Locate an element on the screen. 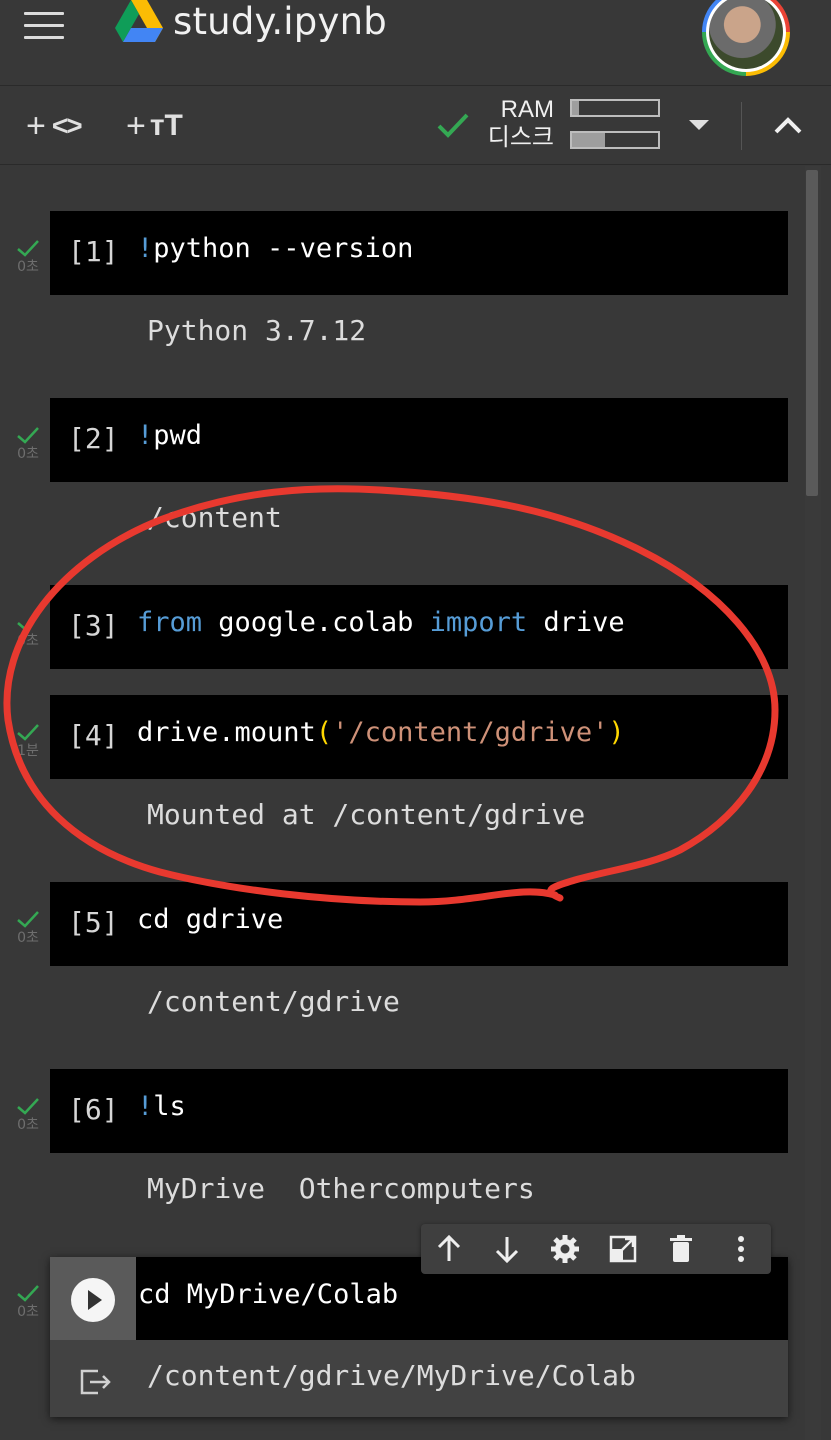  code-text: pwd is located at coordinates (178, 435).